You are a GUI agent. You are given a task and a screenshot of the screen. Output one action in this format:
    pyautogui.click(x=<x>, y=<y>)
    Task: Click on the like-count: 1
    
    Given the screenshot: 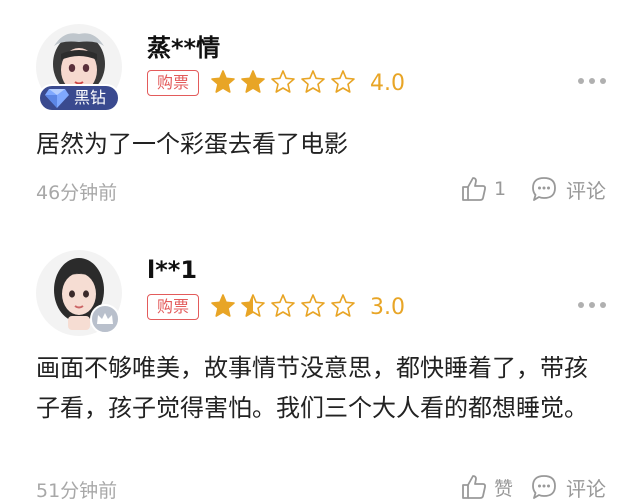 What is the action you would take?
    pyautogui.click(x=500, y=189)
    